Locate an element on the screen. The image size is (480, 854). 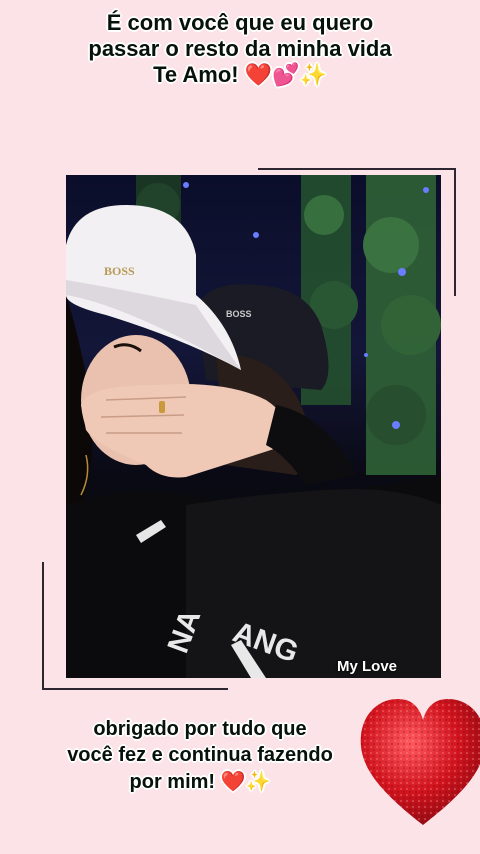
glitter-heart-icon is located at coordinates (420, 761).